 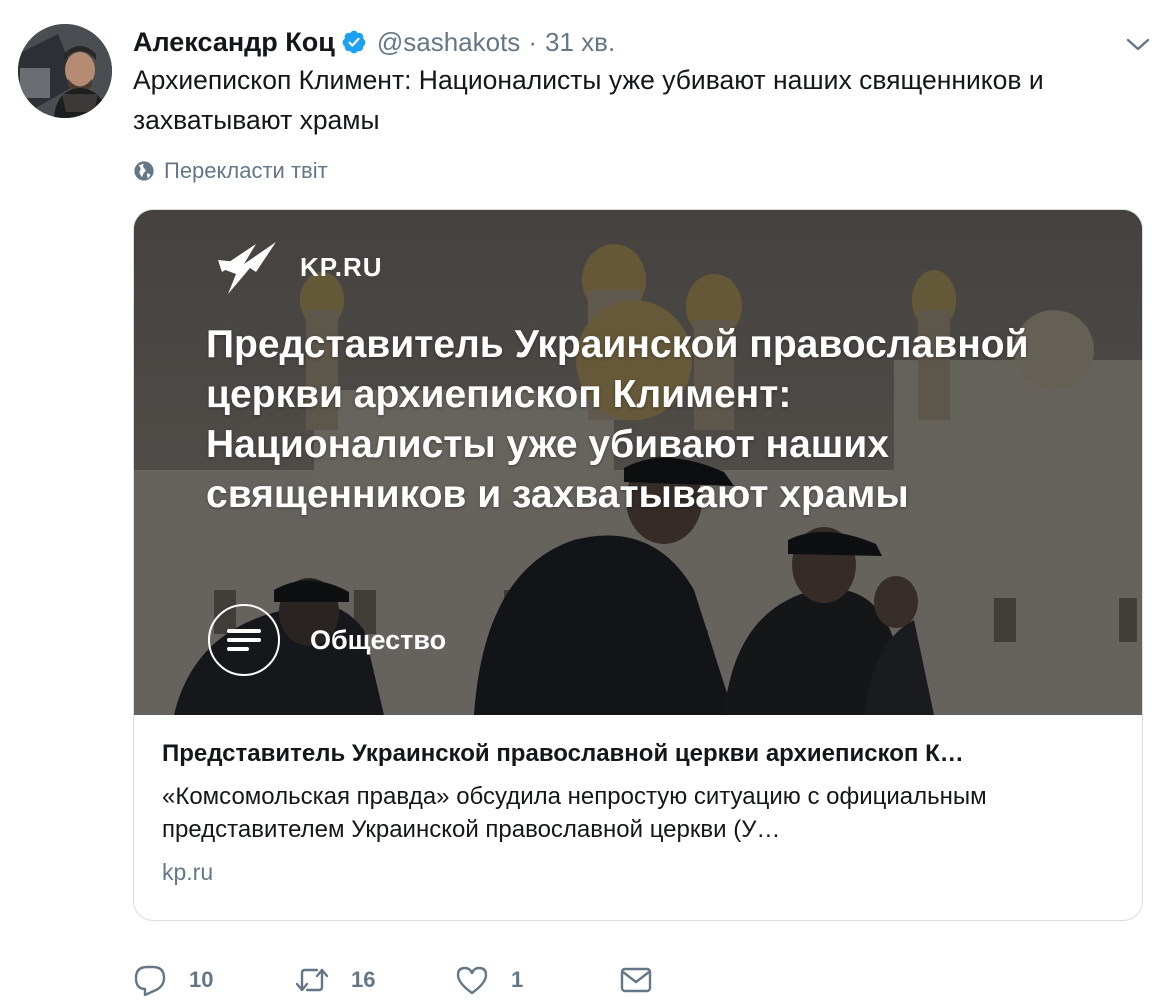 I want to click on category-tag: Общество, so click(x=327, y=640).